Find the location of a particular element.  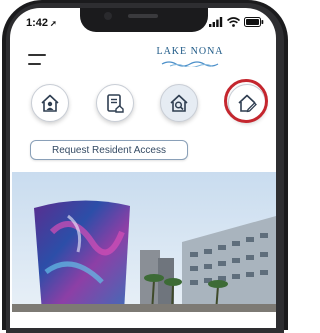

hamburger-menu-icon is located at coordinates (37, 61).